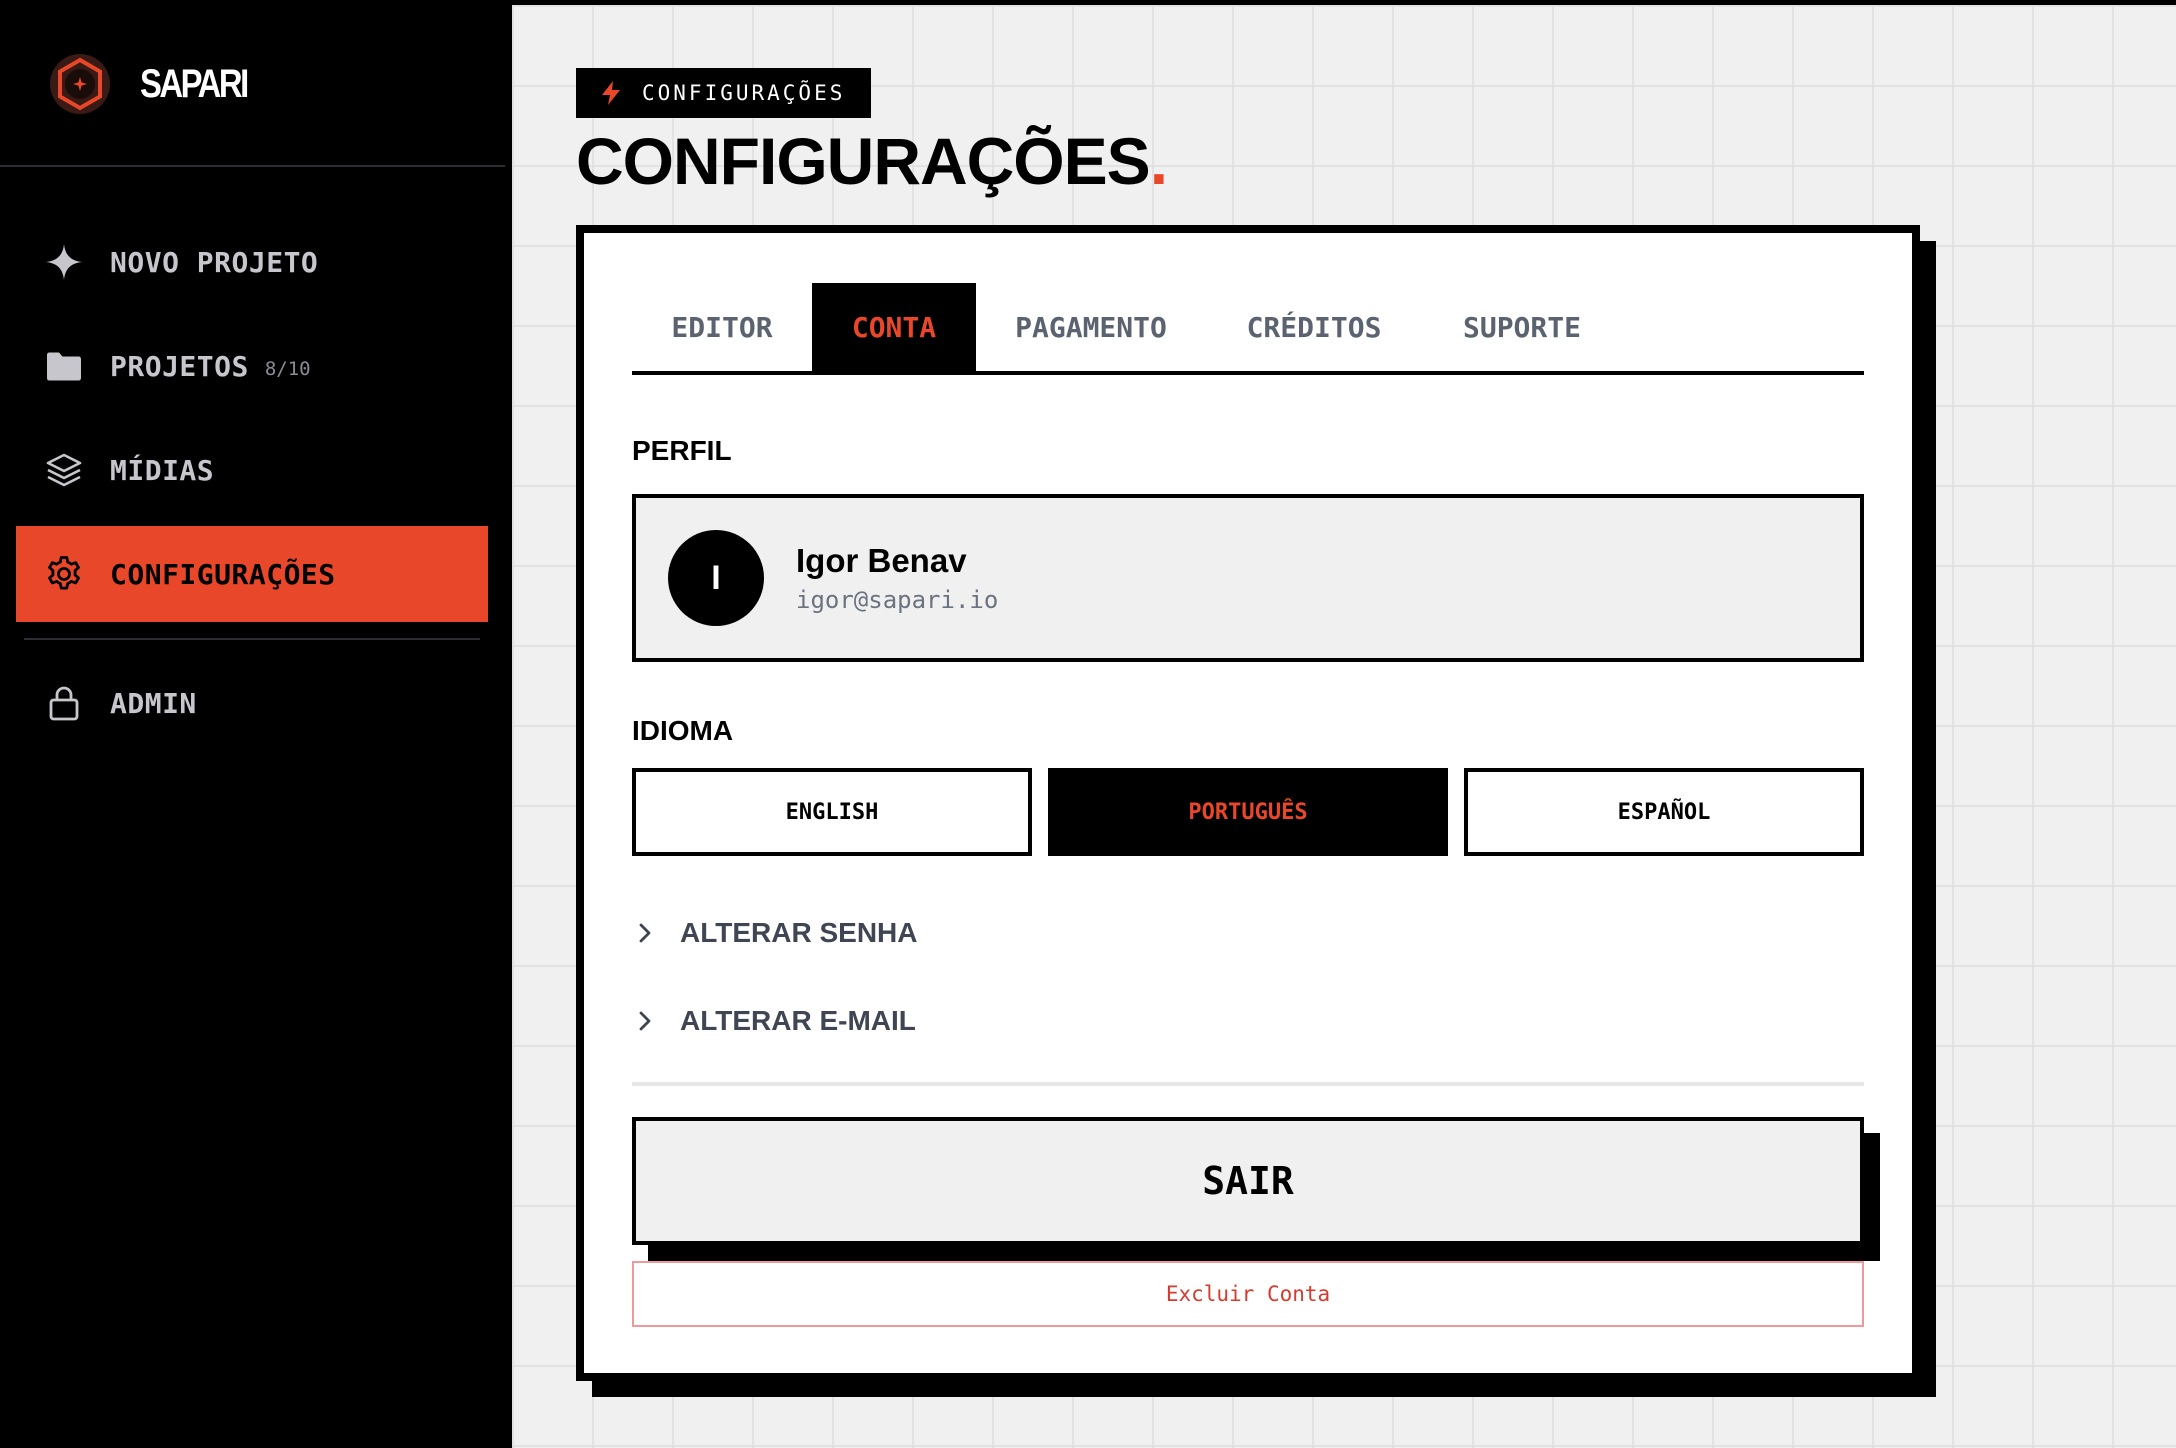 Image resolution: width=2176 pixels, height=1448 pixels. What do you see at coordinates (722, 327) in the screenshot?
I see `tab-editor: EDITOR` at bounding box center [722, 327].